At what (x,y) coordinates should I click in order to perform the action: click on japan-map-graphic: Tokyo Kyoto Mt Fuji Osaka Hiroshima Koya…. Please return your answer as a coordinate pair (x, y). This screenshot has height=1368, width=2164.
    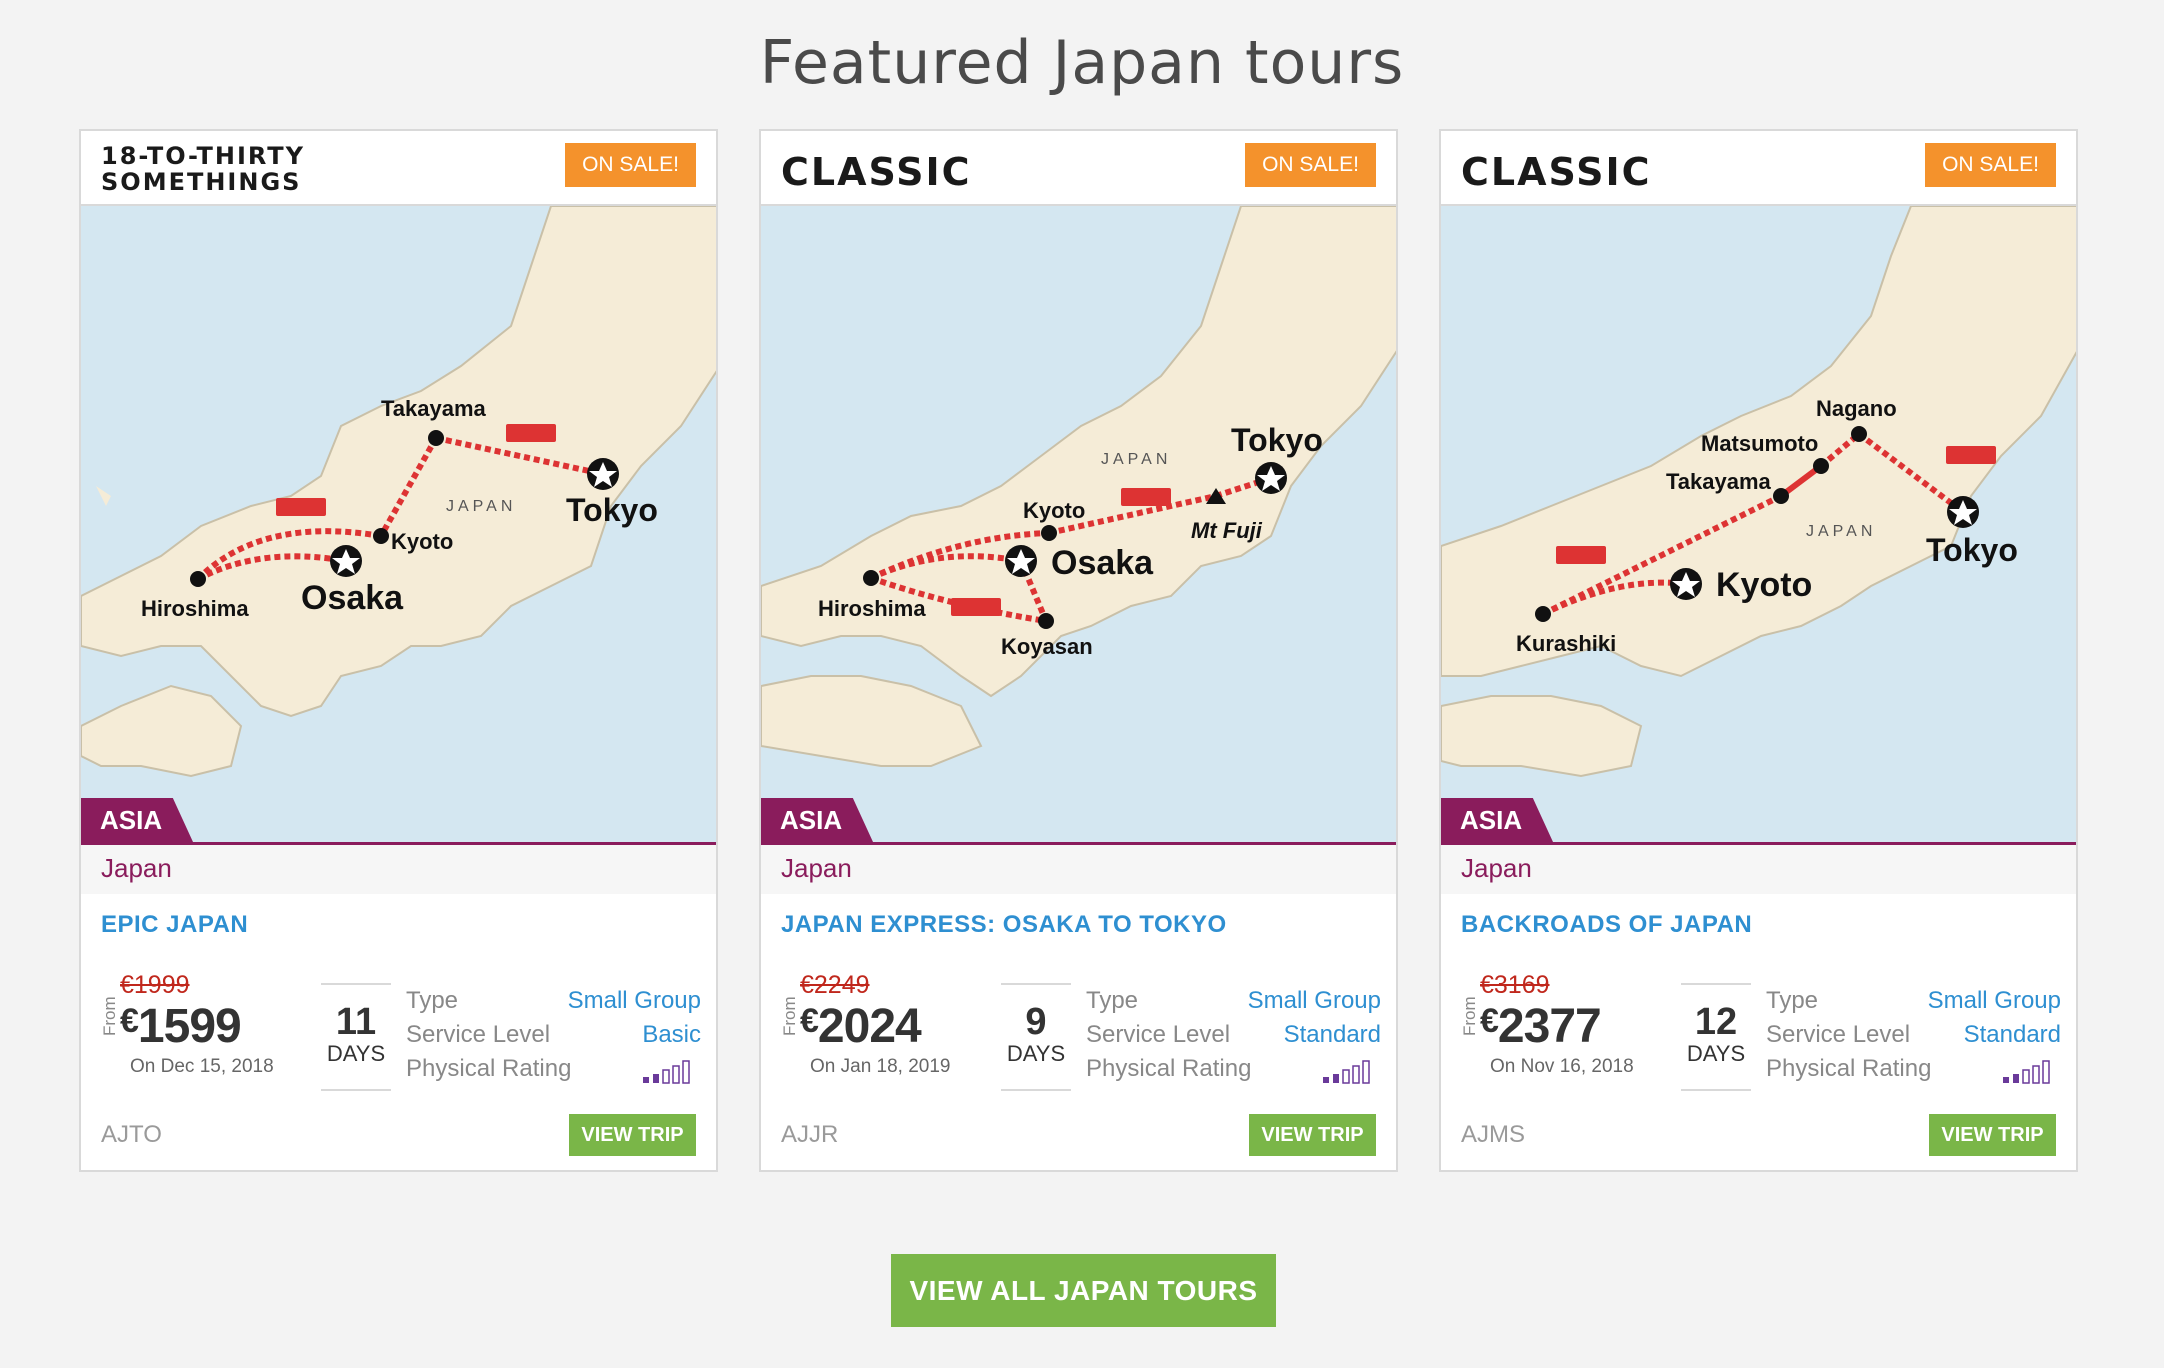
    Looking at the image, I should click on (1078, 486).